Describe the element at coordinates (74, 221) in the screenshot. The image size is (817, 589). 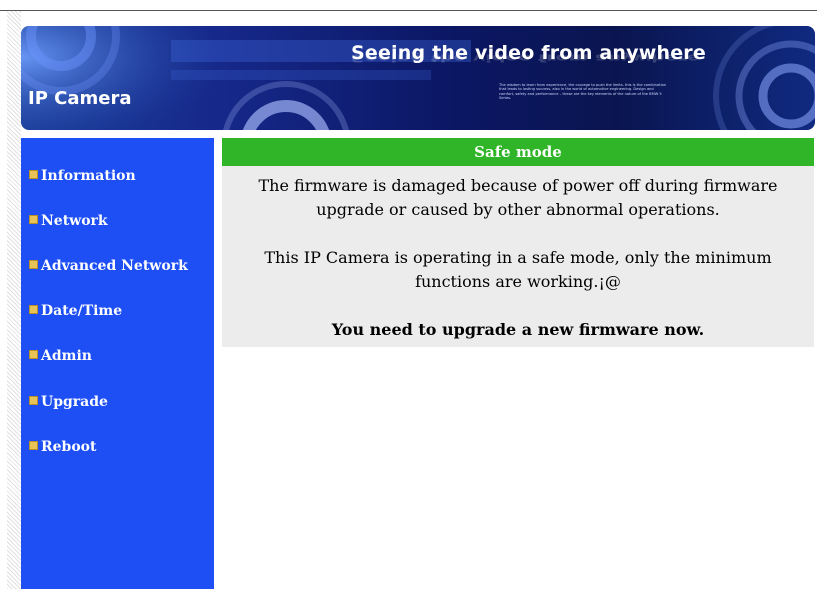
I see `sidebar-item-label: Network` at that location.